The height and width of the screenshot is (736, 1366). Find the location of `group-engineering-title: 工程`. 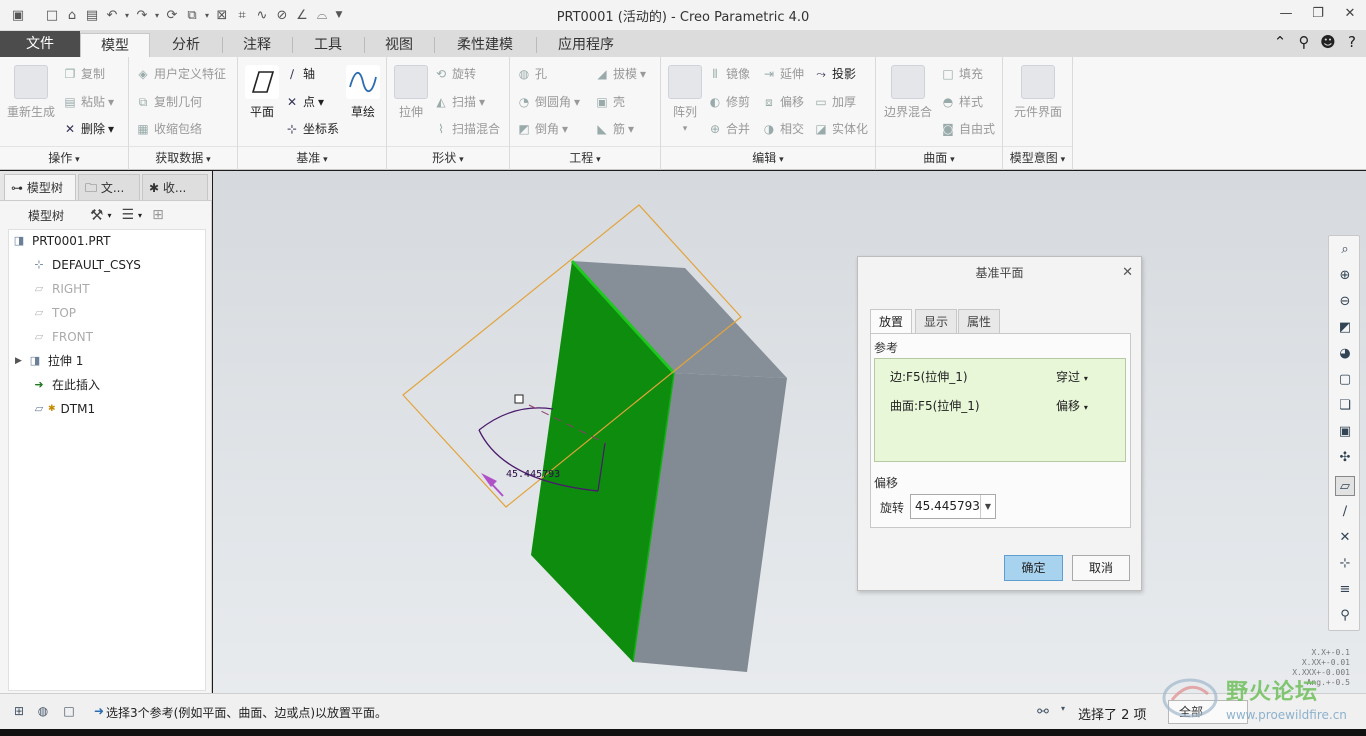

group-engineering-title: 工程 is located at coordinates (585, 157).